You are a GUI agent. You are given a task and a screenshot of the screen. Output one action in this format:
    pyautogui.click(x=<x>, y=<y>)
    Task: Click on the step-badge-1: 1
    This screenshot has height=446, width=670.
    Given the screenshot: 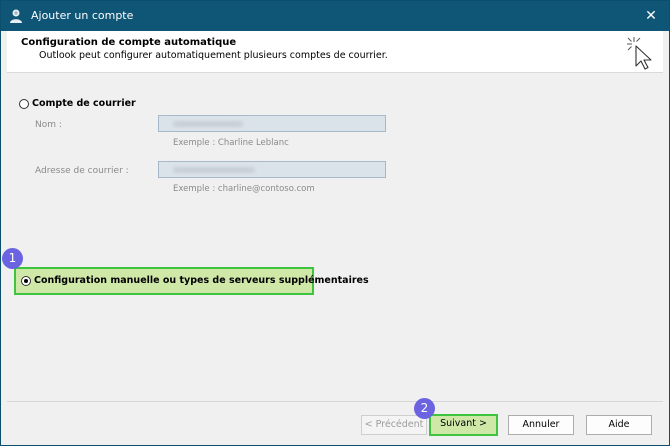 What is the action you would take?
    pyautogui.click(x=12, y=258)
    